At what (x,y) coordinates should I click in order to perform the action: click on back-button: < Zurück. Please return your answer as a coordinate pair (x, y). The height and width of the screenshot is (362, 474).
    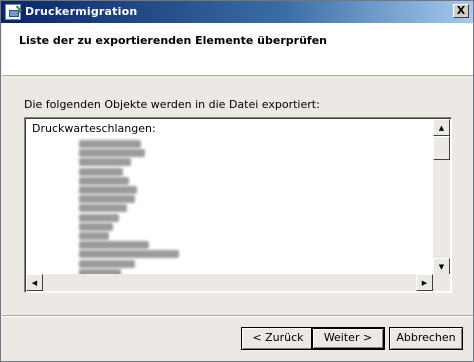
    Looking at the image, I should click on (278, 338).